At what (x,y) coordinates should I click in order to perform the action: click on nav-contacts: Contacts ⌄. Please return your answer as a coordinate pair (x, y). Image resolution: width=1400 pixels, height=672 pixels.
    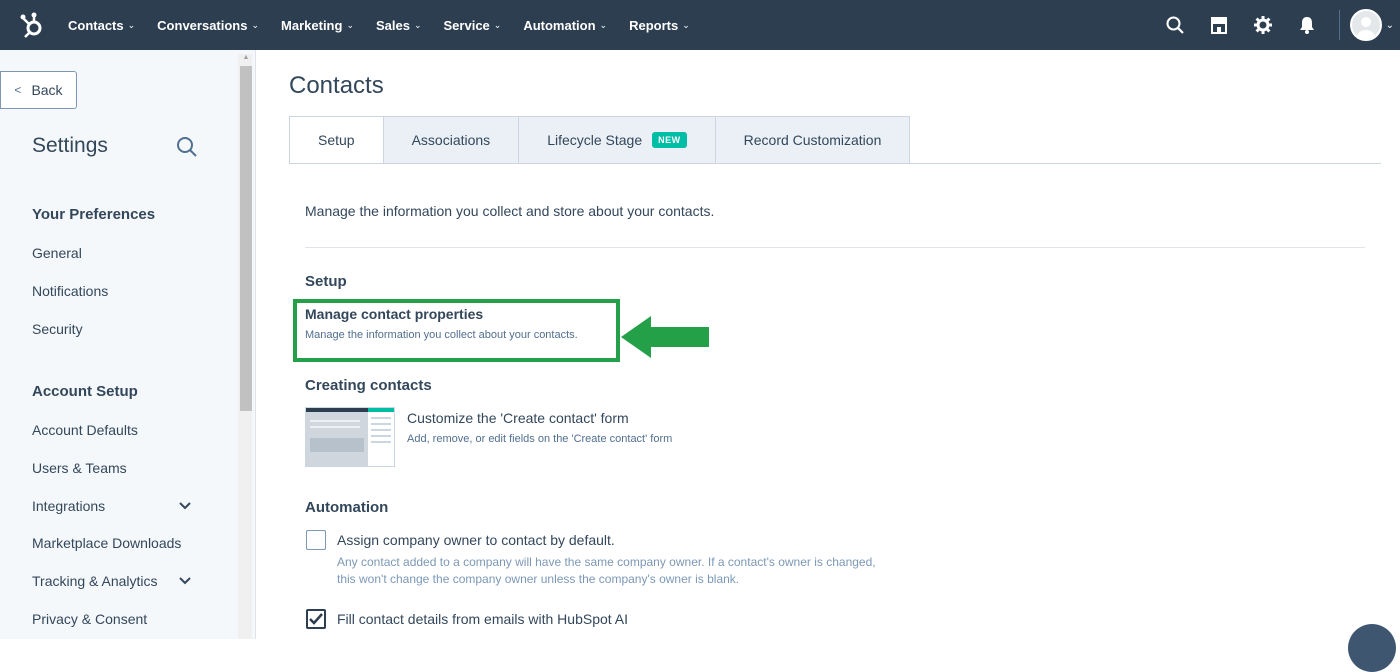
    Looking at the image, I should click on (101, 25).